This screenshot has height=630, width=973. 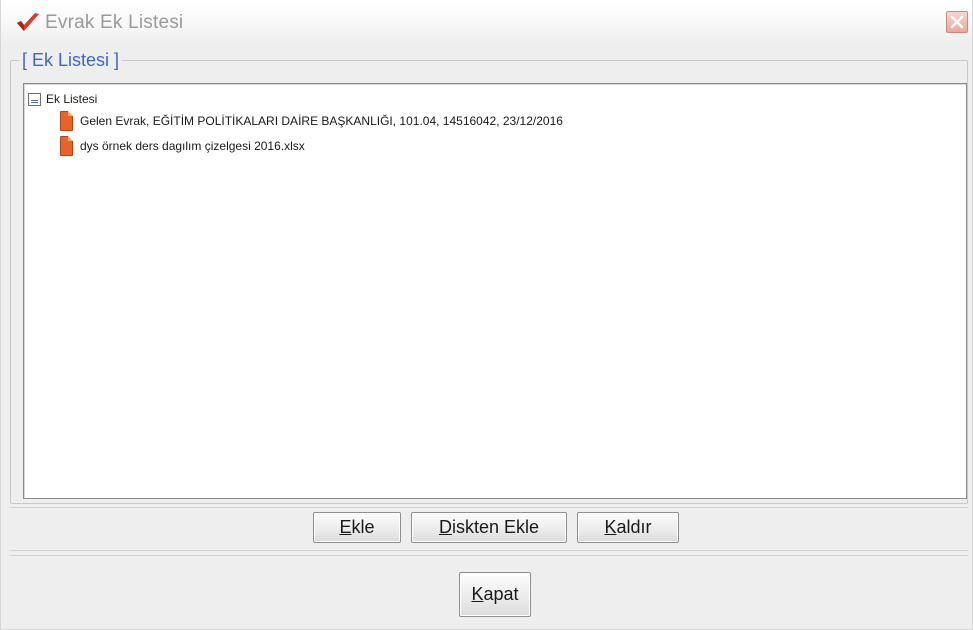 What do you see at coordinates (610, 527) in the screenshot?
I see `remove-button-mnemonic: K` at bounding box center [610, 527].